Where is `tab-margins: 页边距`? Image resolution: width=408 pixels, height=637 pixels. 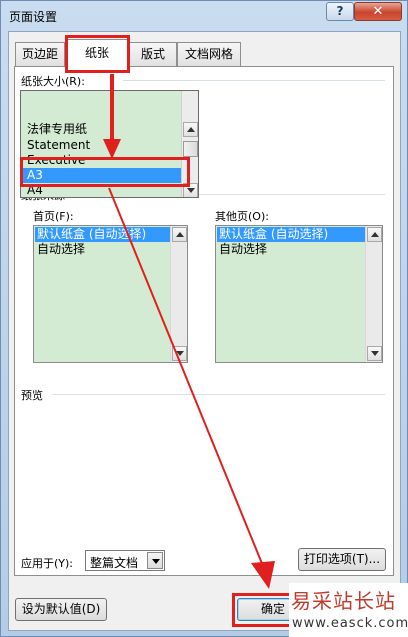 tab-margins: 页边距 is located at coordinates (40, 54).